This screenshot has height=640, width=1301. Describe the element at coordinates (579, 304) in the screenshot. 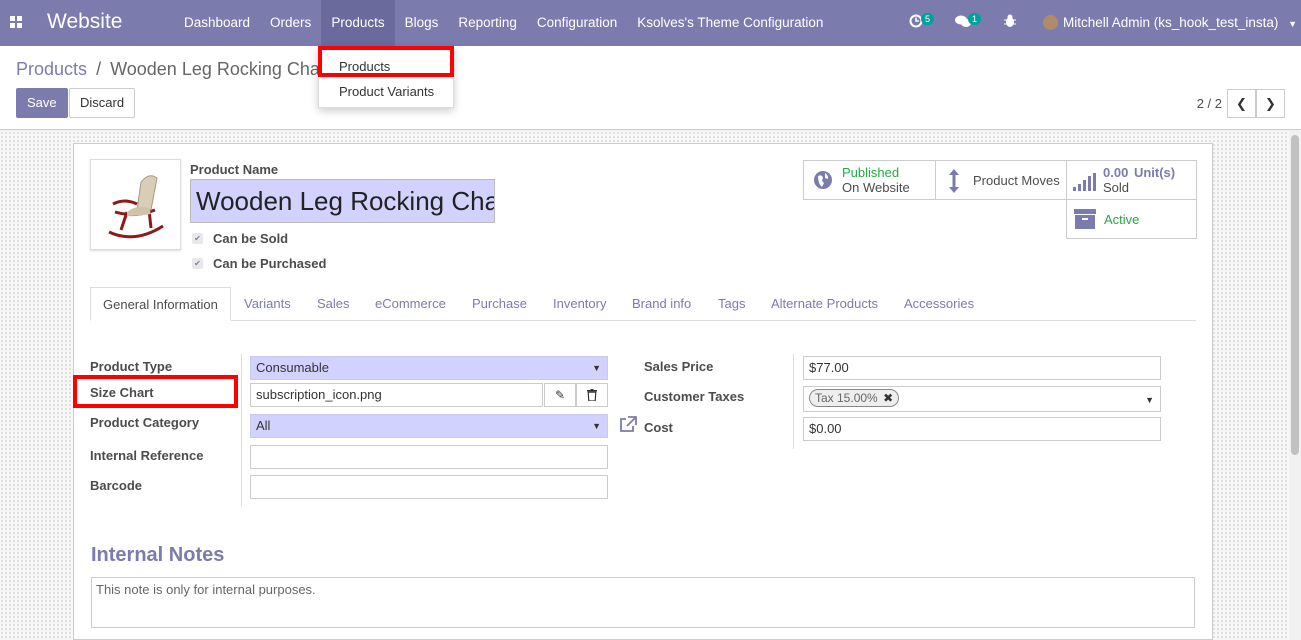

I see `tab-inventory: Inventory` at that location.